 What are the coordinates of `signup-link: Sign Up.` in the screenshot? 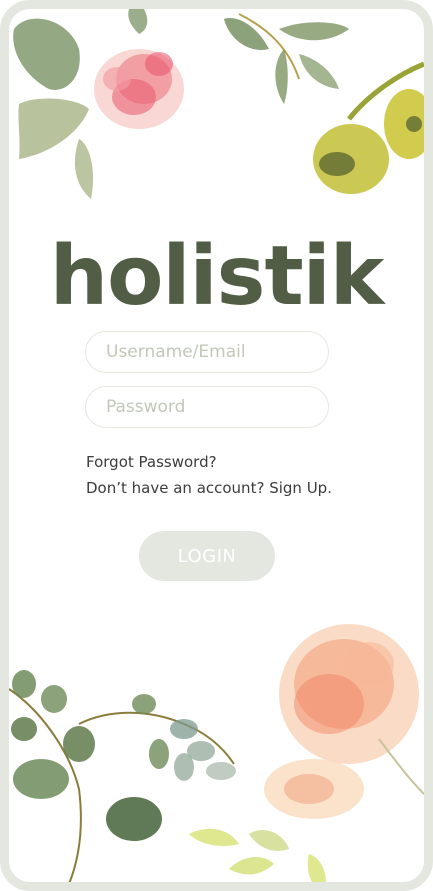 It's located at (300, 488).